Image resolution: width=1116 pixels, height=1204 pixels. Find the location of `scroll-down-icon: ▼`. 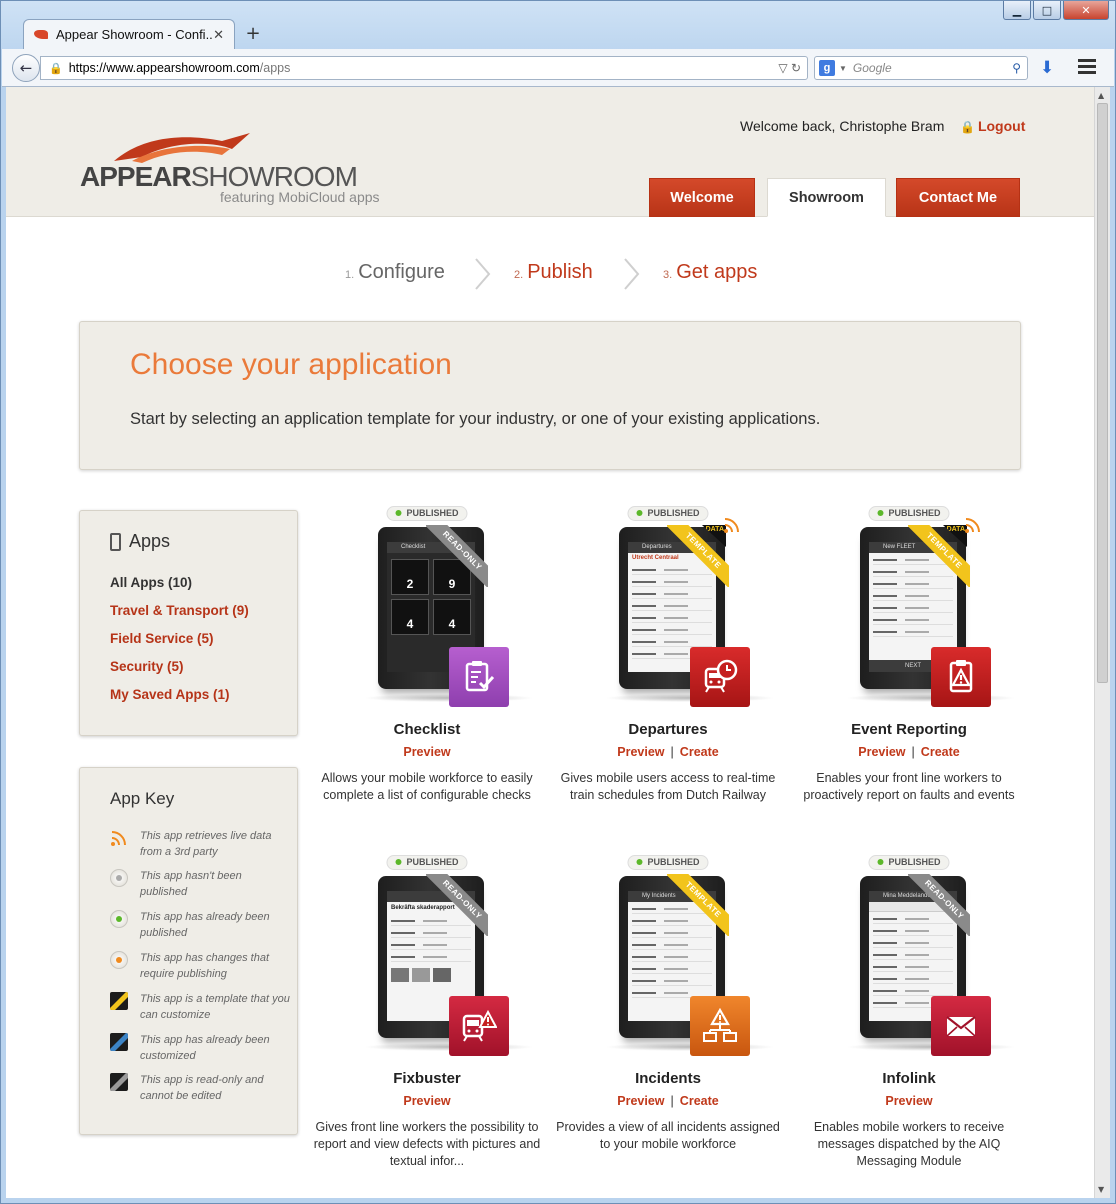

scroll-down-icon: ▼ is located at coordinates (1101, 1189).